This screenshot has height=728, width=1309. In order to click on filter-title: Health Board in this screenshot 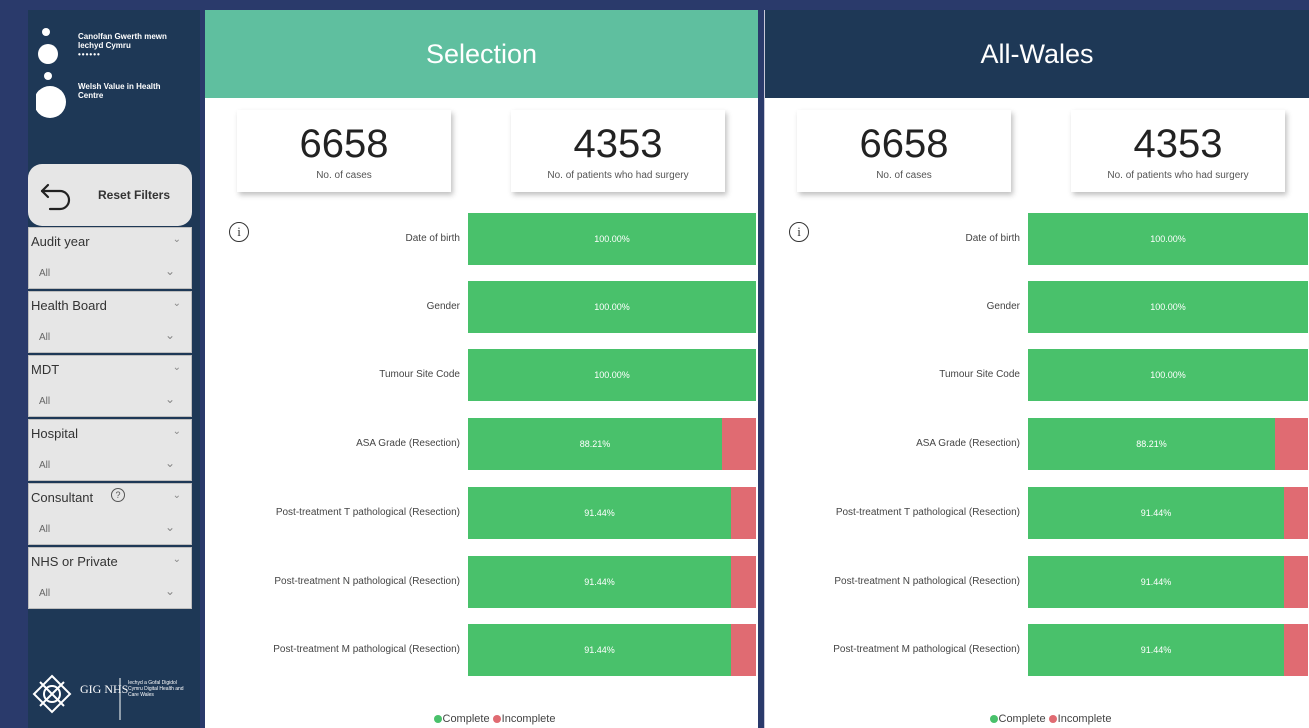, I will do `click(69, 305)`.